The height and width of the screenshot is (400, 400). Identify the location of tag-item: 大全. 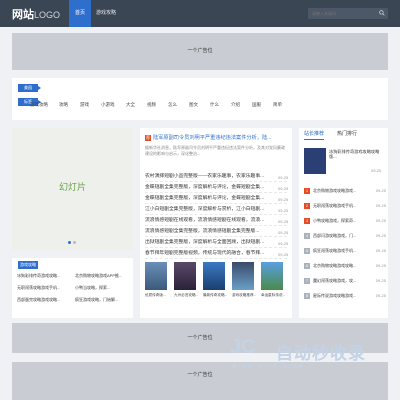
(130, 105).